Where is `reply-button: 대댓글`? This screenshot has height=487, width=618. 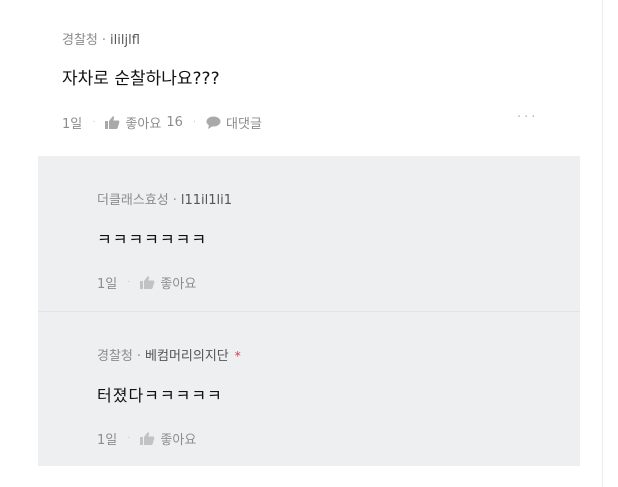 reply-button: 대댓글 is located at coordinates (234, 122).